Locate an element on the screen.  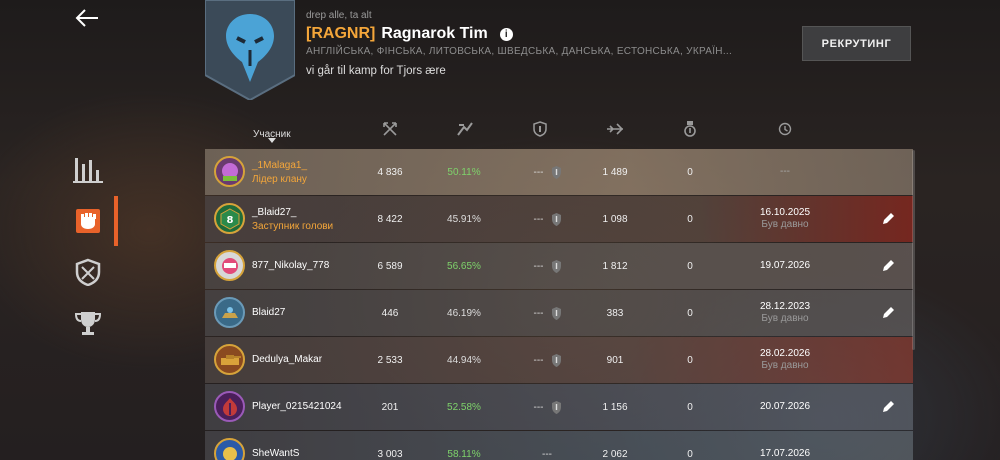
damage-value: 1 156 is located at coordinates (615, 407).